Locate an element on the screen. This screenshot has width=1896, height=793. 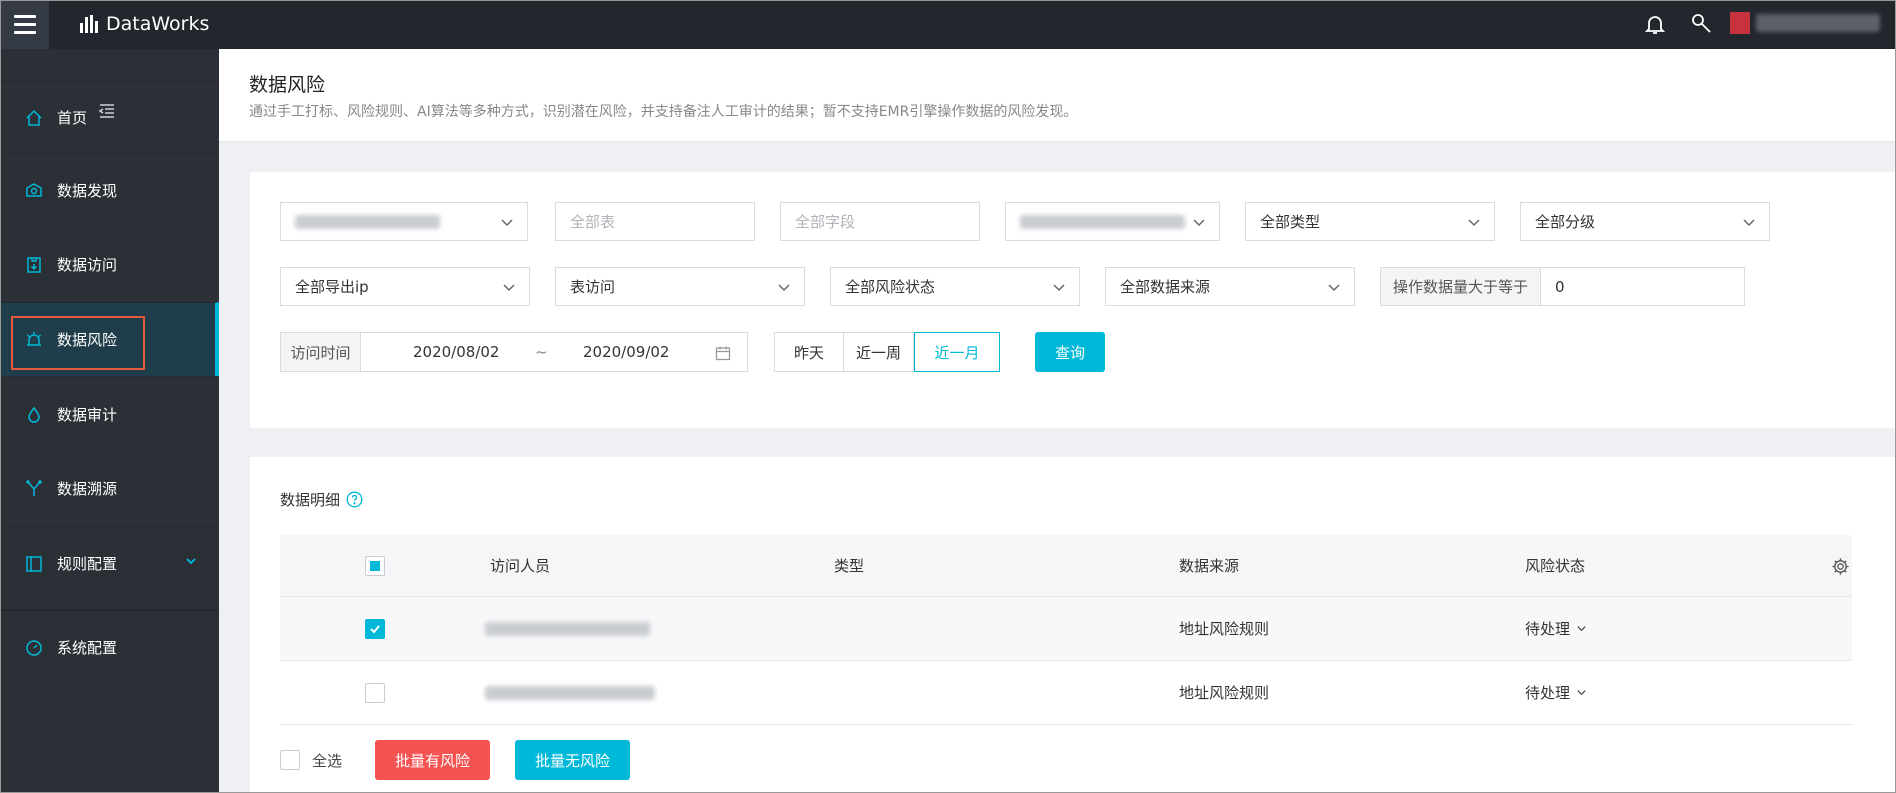
risk-status-value: 全部风险状态 is located at coordinates (890, 287).